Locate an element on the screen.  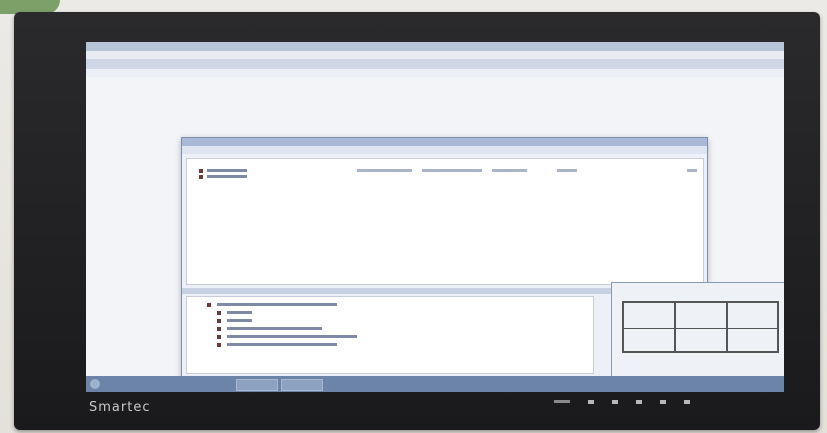
right-pane is located at coordinates (697, 330).